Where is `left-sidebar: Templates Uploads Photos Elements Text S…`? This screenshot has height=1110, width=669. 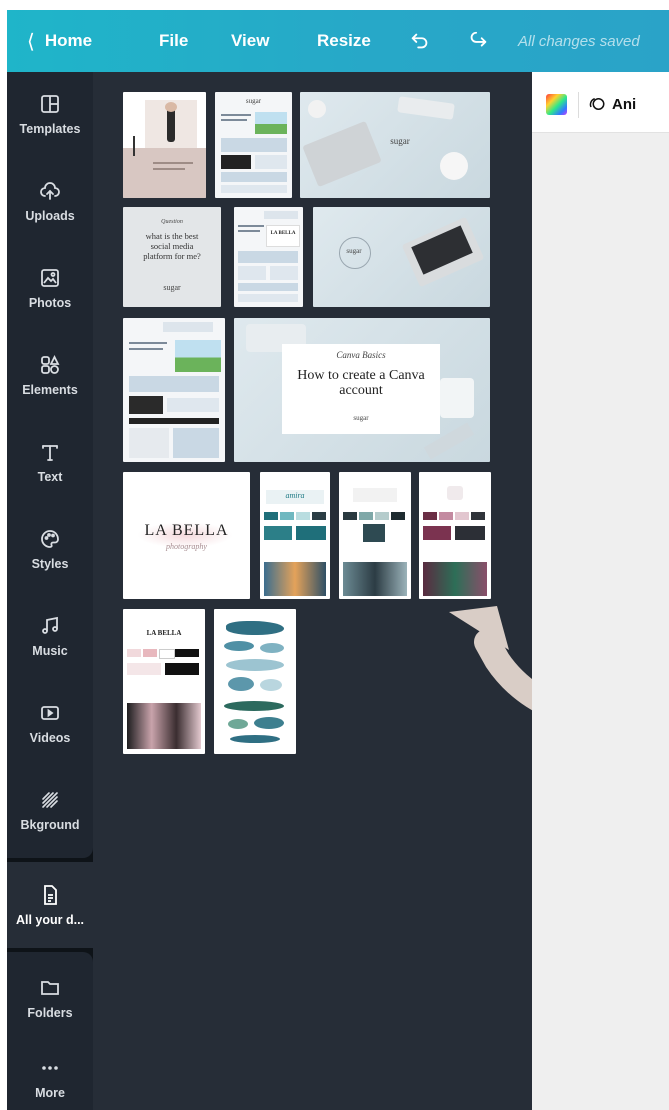
left-sidebar: Templates Uploads Photos Elements Text S… is located at coordinates (50, 591).